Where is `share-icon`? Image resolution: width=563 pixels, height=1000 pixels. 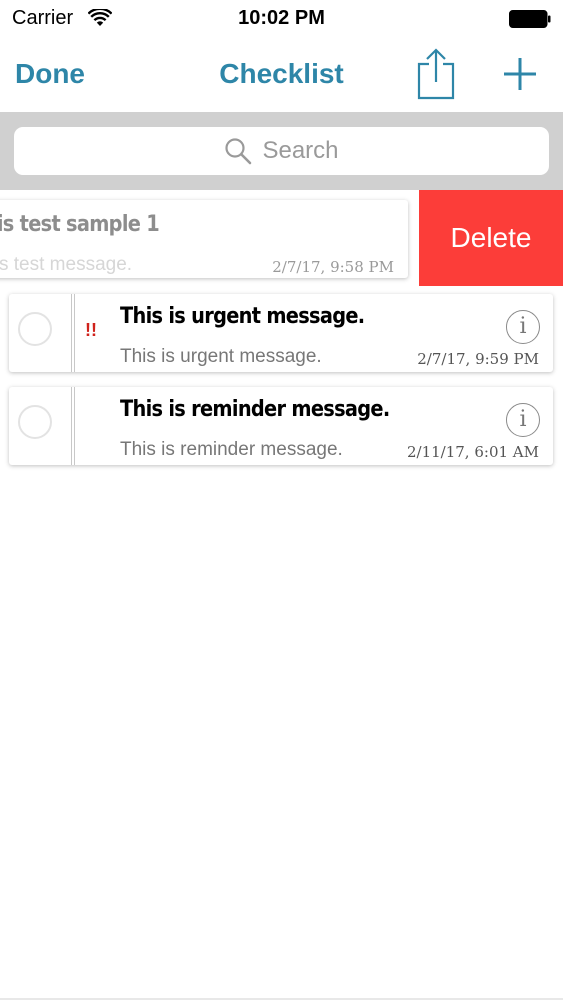
share-icon is located at coordinates (436, 74).